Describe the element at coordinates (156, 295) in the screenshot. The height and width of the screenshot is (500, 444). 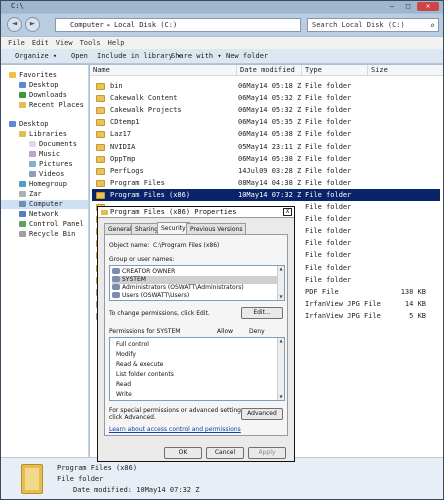
I see `group-name: Users (OSWATT\Users)` at that location.